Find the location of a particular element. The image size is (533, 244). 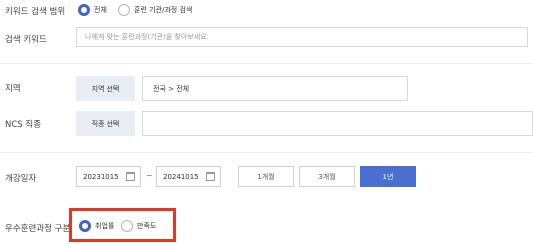

date-from-input: 20231015 is located at coordinates (108, 176).